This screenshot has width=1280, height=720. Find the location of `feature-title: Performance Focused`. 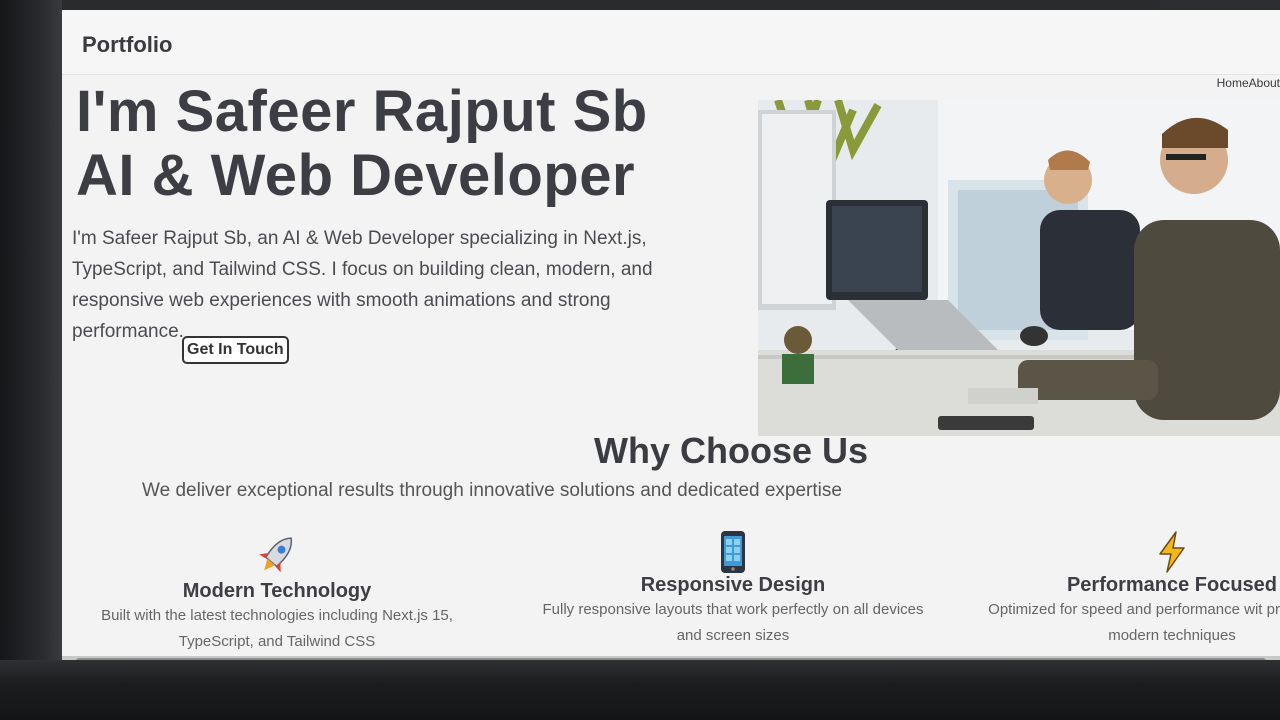

feature-title: Performance Focused is located at coordinates (1172, 585).